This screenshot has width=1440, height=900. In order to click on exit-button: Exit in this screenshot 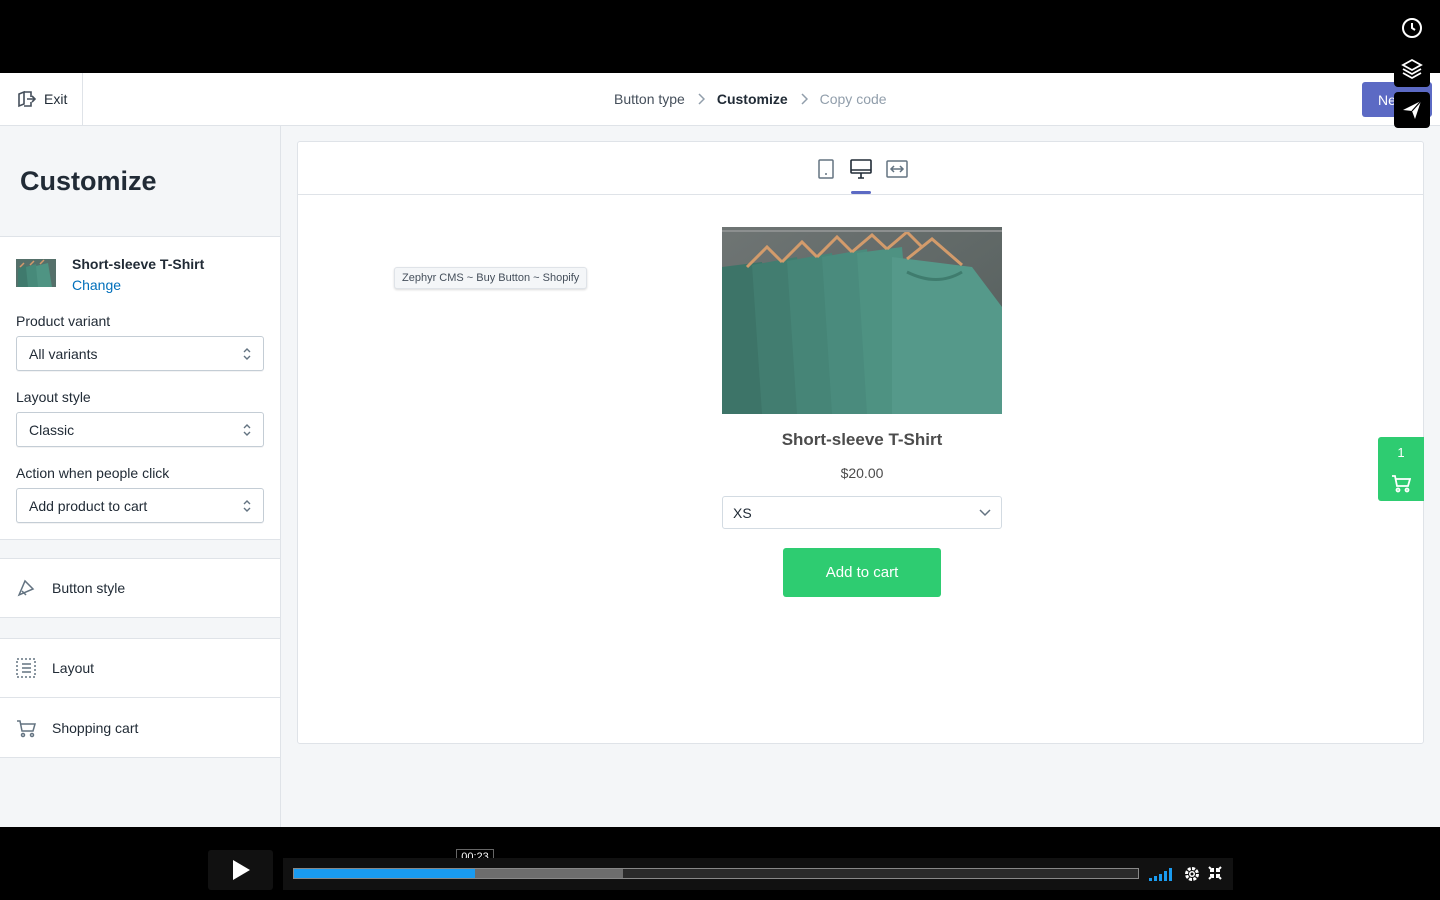, I will do `click(41, 99)`.